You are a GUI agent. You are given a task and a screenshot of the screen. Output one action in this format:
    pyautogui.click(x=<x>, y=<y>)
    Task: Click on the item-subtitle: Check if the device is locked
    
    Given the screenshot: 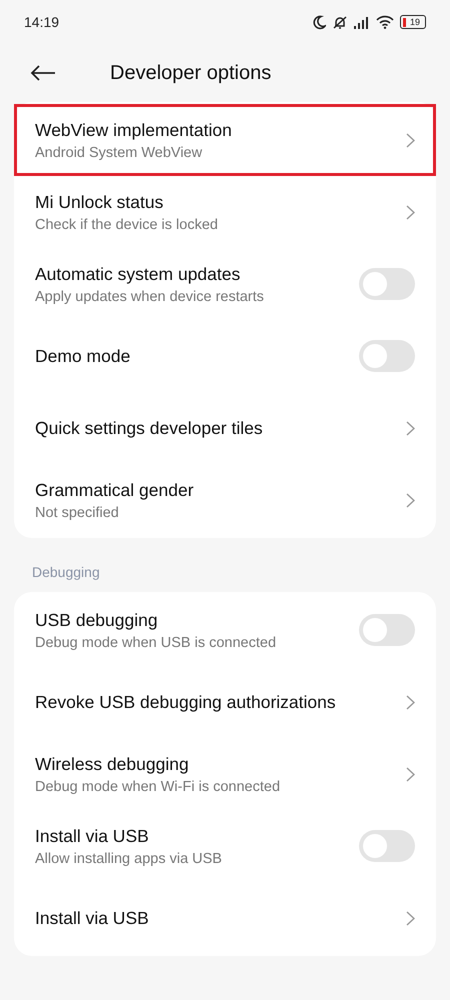 What is the action you would take?
    pyautogui.click(x=126, y=224)
    